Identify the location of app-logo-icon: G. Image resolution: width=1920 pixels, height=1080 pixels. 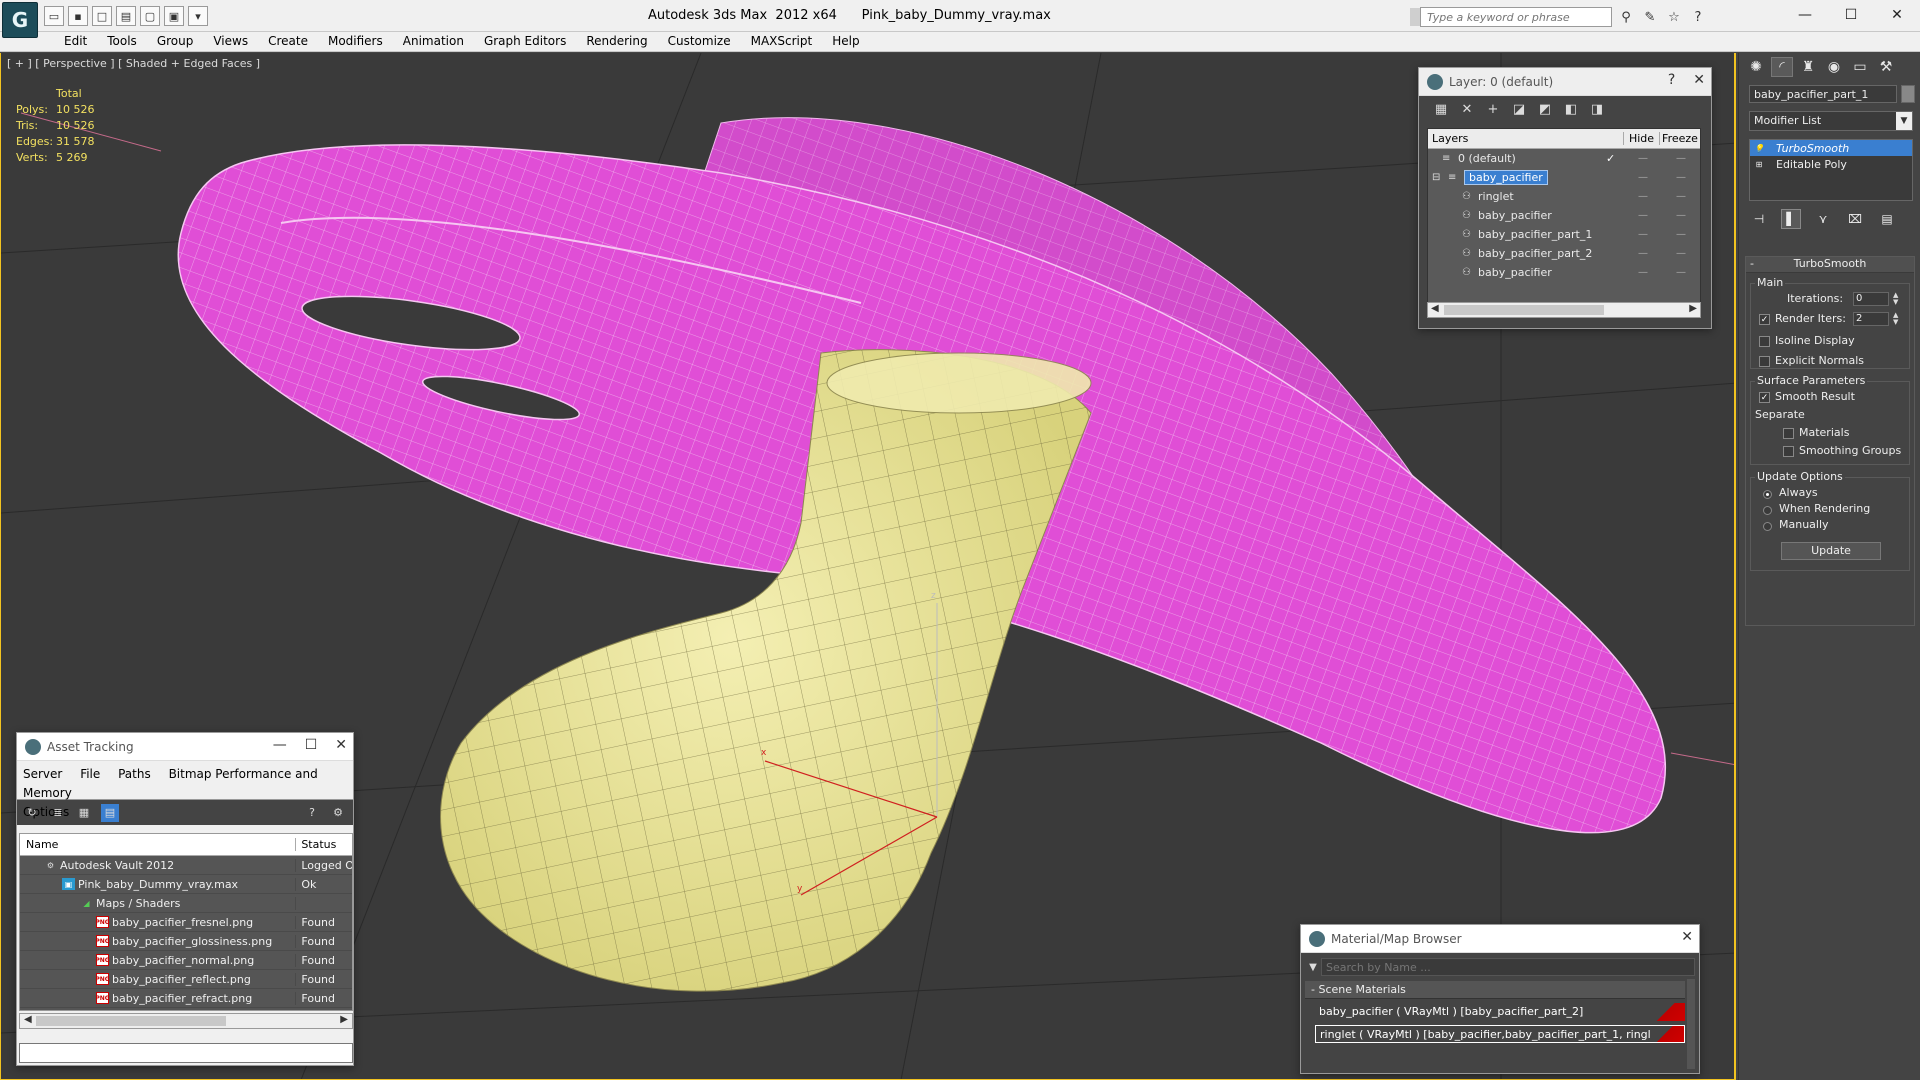
(20, 20).